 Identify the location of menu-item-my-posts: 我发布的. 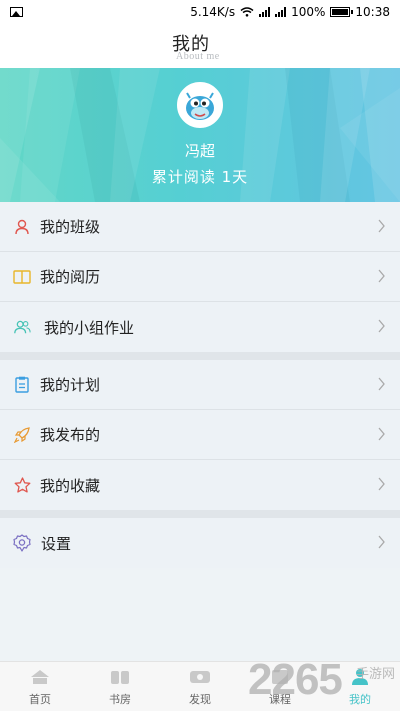
(200, 435).